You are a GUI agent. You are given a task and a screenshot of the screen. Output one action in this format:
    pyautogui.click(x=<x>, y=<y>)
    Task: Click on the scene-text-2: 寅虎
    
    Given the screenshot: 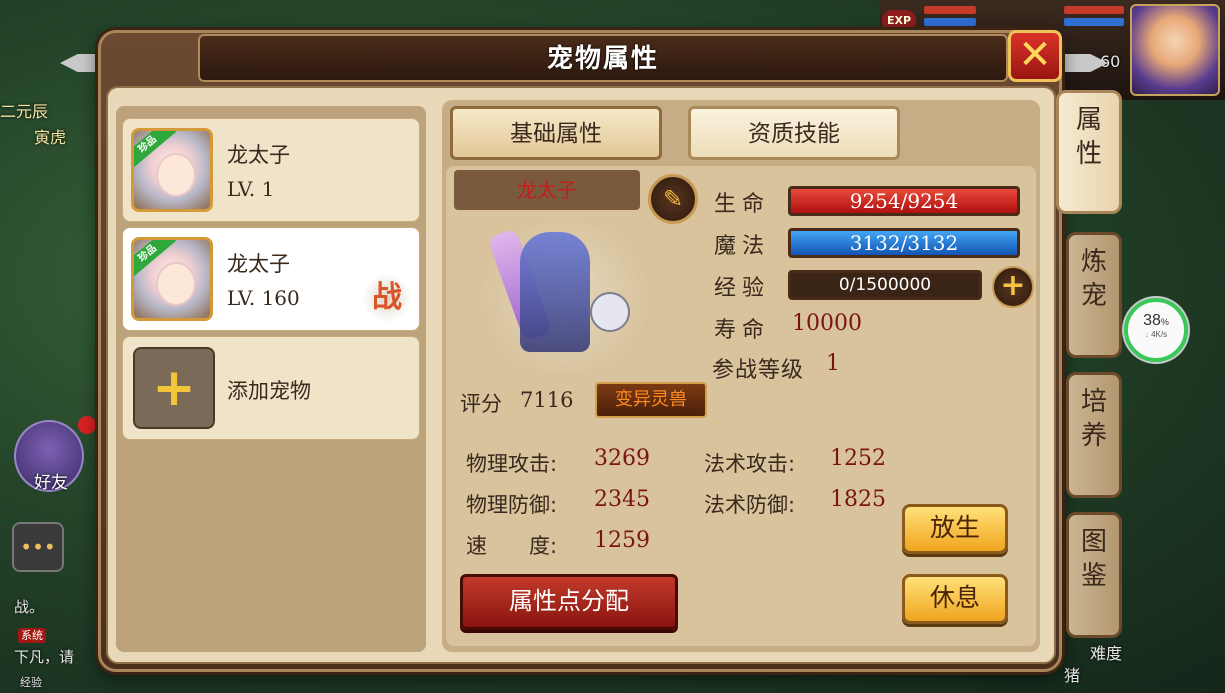 What is the action you would take?
    pyautogui.click(x=50, y=137)
    